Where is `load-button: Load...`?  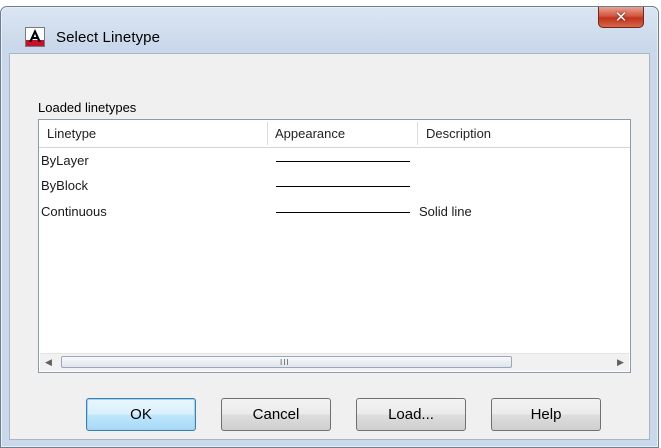
load-button: Load... is located at coordinates (411, 414).